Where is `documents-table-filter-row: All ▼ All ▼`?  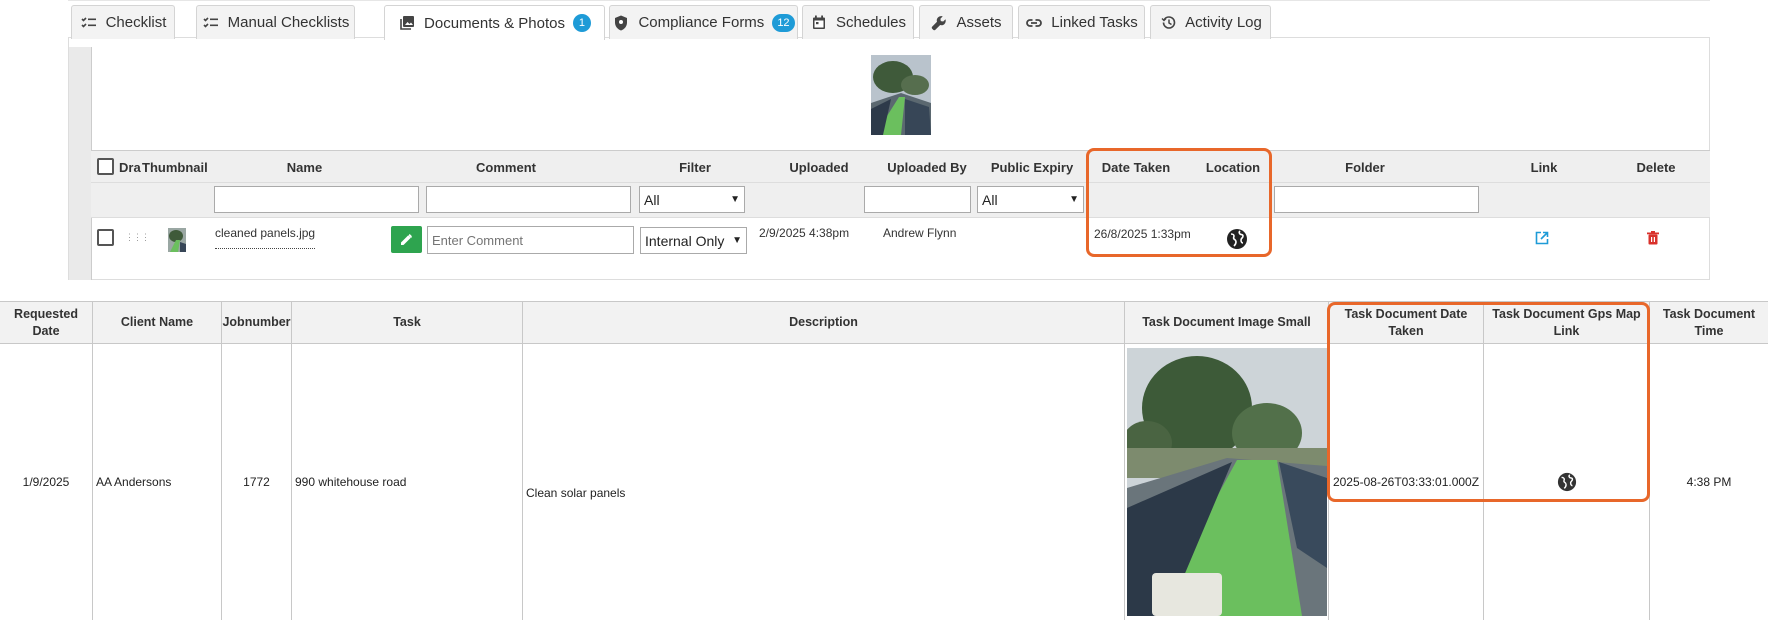 documents-table-filter-row: All ▼ All ▼ is located at coordinates (900, 200).